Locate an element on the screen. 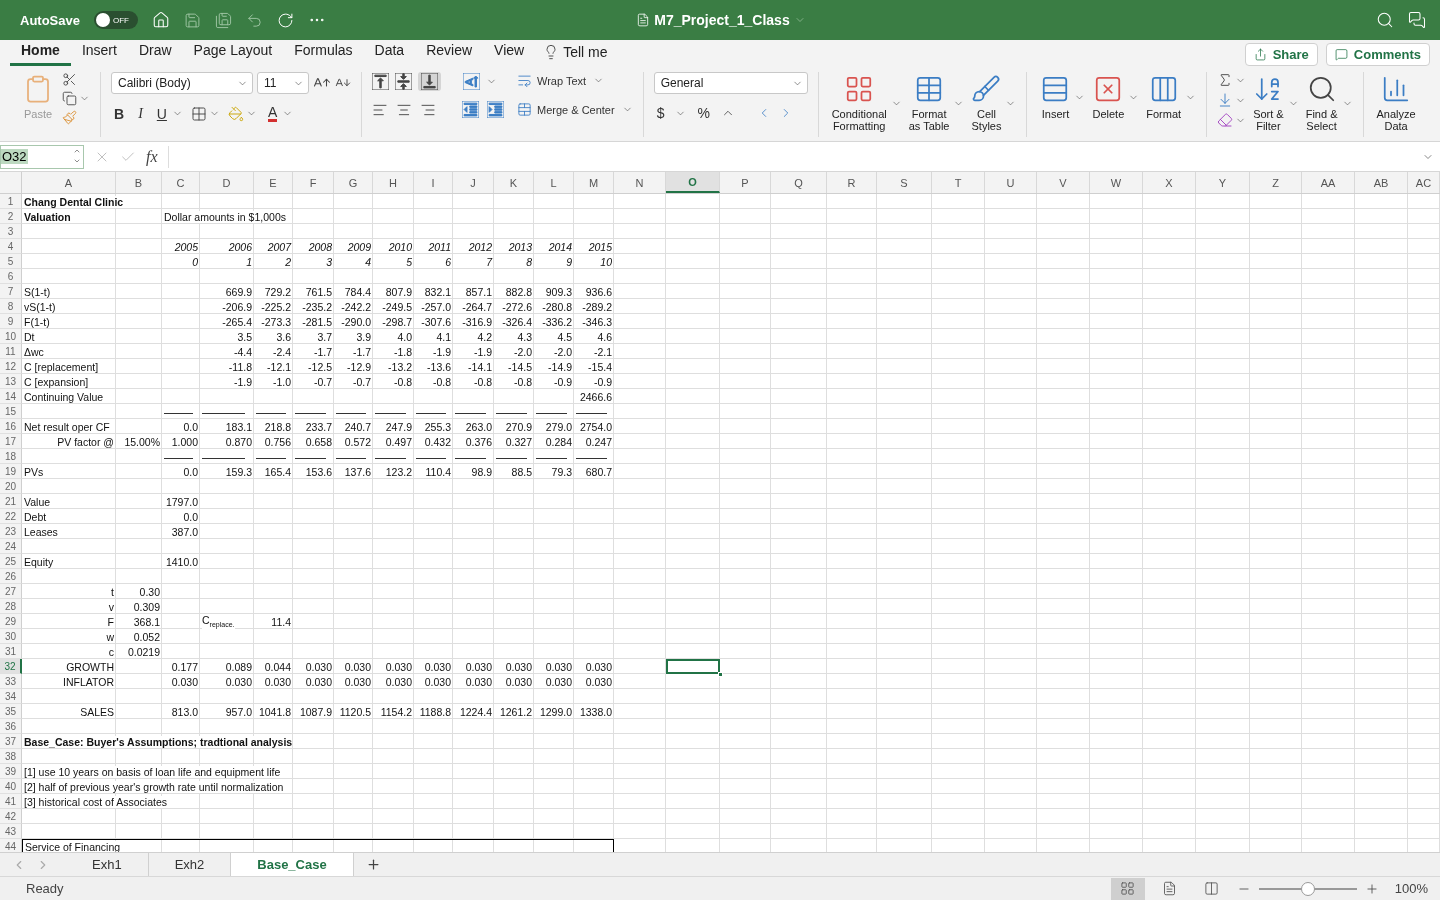 Image resolution: width=1440 pixels, height=900 pixels. analyze-data-button: Analyze Data is located at coordinates (1396, 103).